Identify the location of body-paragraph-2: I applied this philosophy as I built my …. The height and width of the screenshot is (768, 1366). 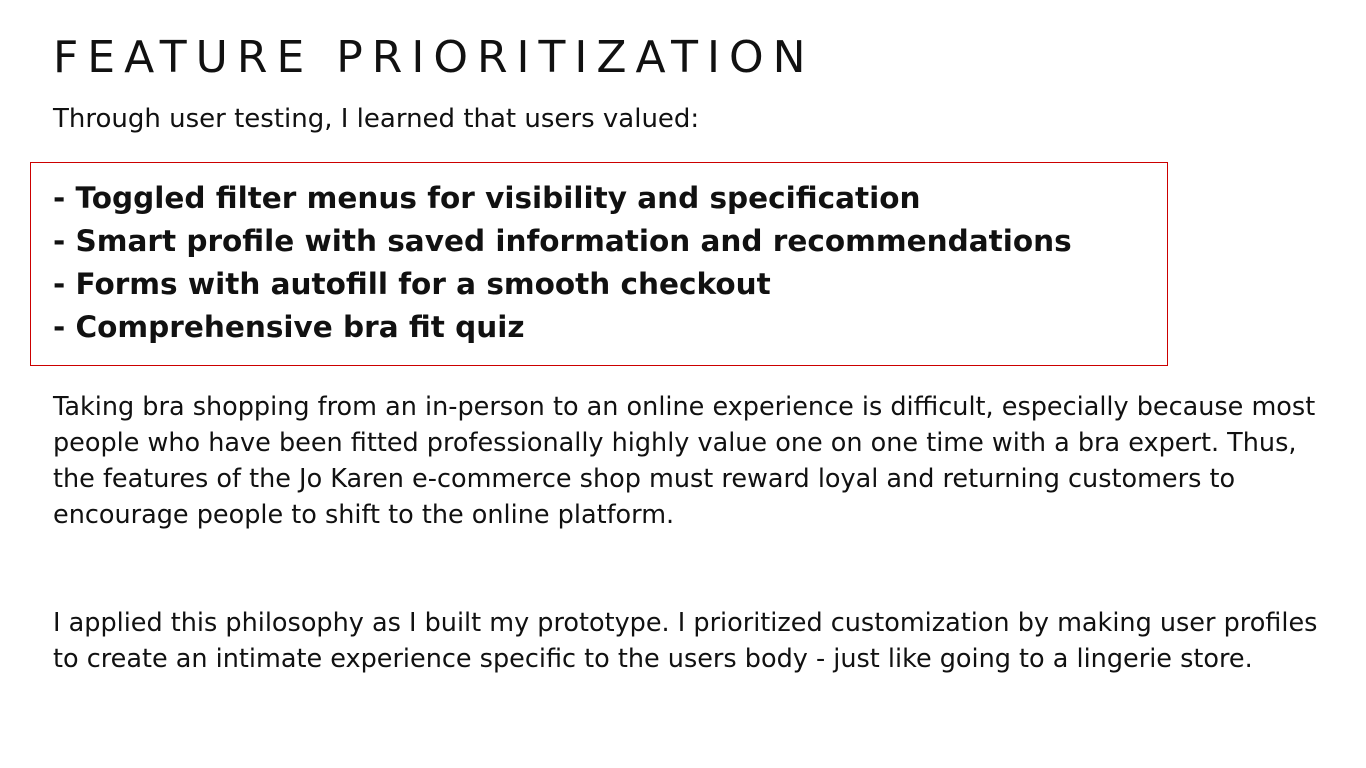
(685, 641).